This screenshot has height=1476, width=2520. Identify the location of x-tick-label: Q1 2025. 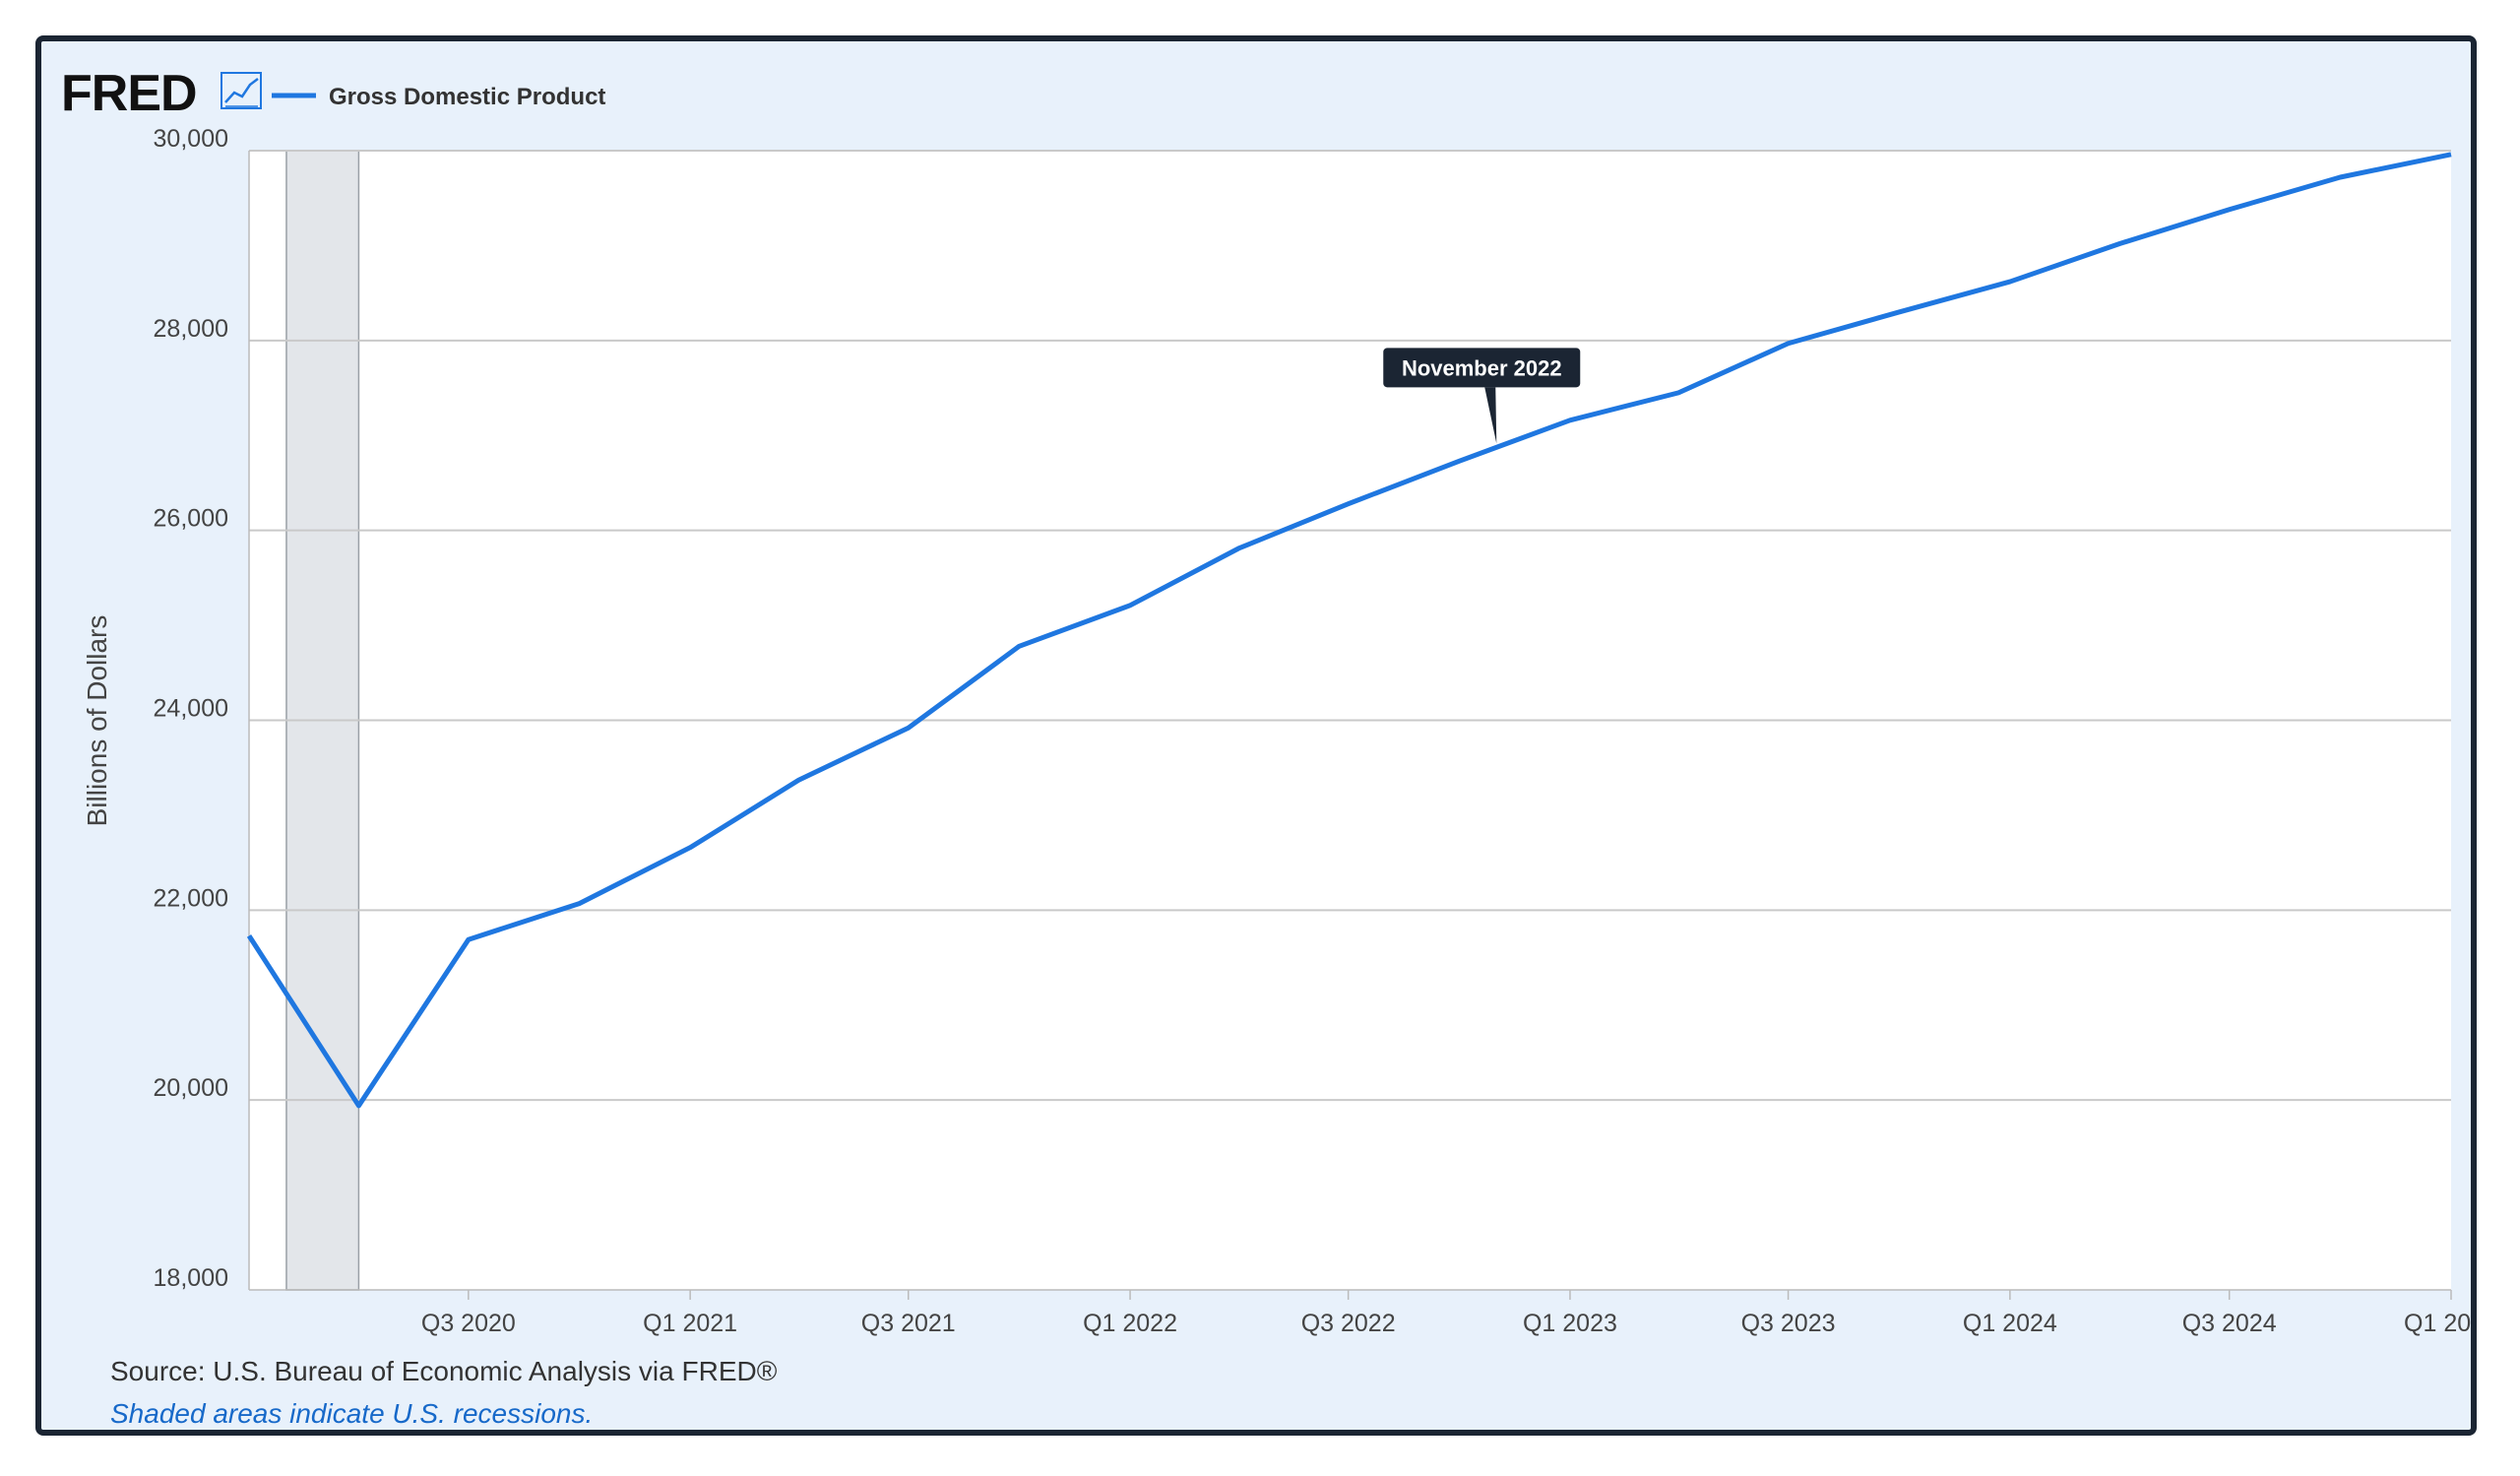
(2437, 1323).